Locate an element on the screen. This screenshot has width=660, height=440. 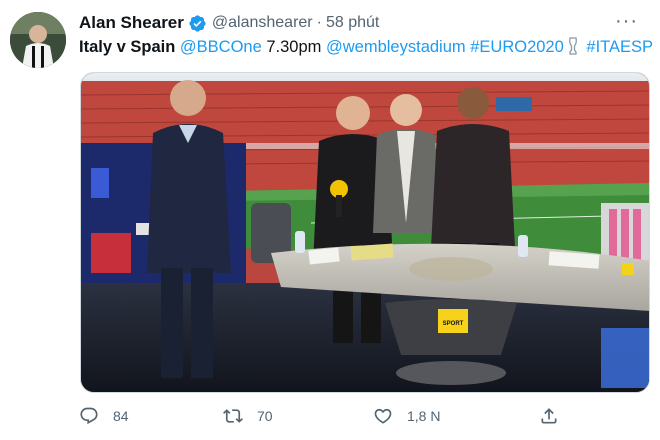
more-options-button: ··· is located at coordinates (626, 21).